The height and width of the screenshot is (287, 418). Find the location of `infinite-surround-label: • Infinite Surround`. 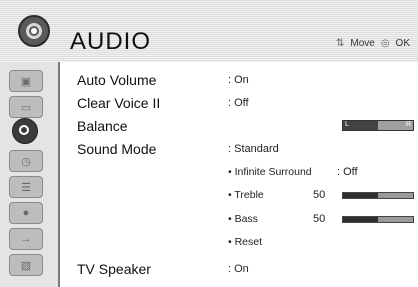

infinite-surround-label: • Infinite Surround is located at coordinates (270, 172).